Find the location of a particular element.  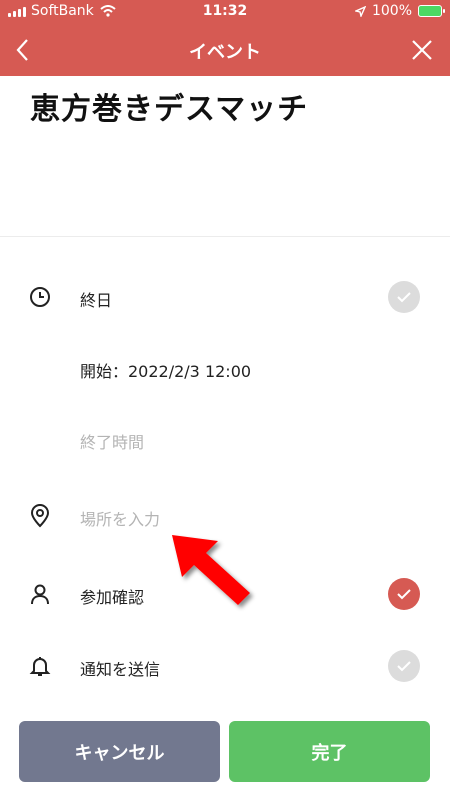

notify-label: 通知を送信 is located at coordinates (120, 669).